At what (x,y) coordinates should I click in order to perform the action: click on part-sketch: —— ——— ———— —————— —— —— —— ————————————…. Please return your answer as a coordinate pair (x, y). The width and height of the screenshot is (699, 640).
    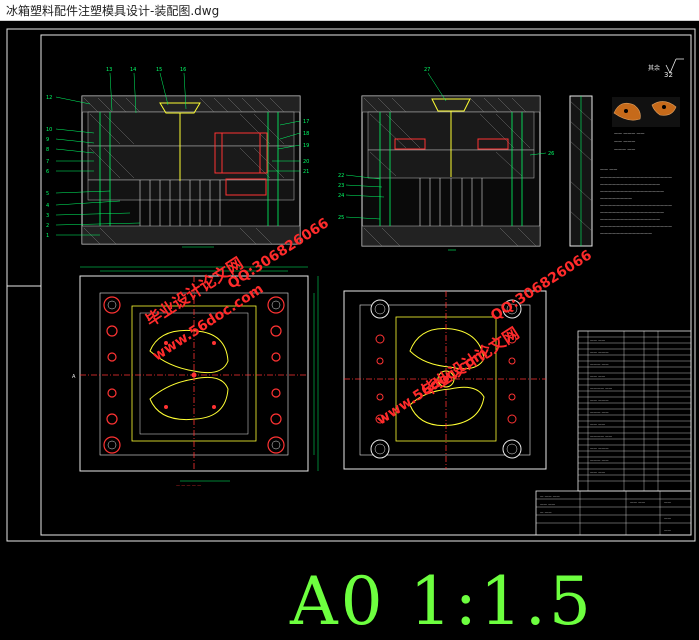
    Looking at the image, I should click on (640, 166).